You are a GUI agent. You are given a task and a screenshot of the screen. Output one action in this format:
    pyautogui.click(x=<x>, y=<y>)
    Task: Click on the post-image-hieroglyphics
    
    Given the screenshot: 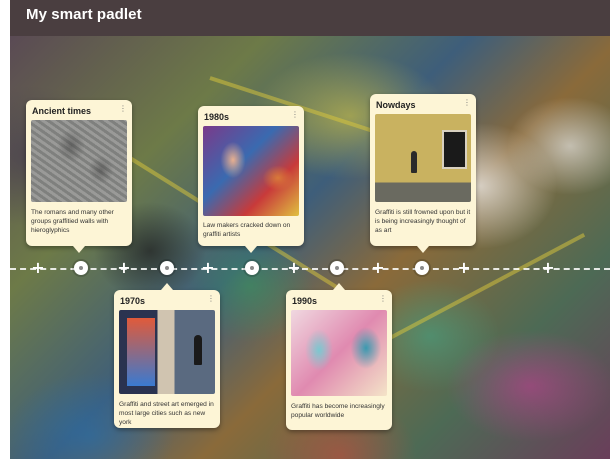 What is the action you would take?
    pyautogui.click(x=79, y=161)
    